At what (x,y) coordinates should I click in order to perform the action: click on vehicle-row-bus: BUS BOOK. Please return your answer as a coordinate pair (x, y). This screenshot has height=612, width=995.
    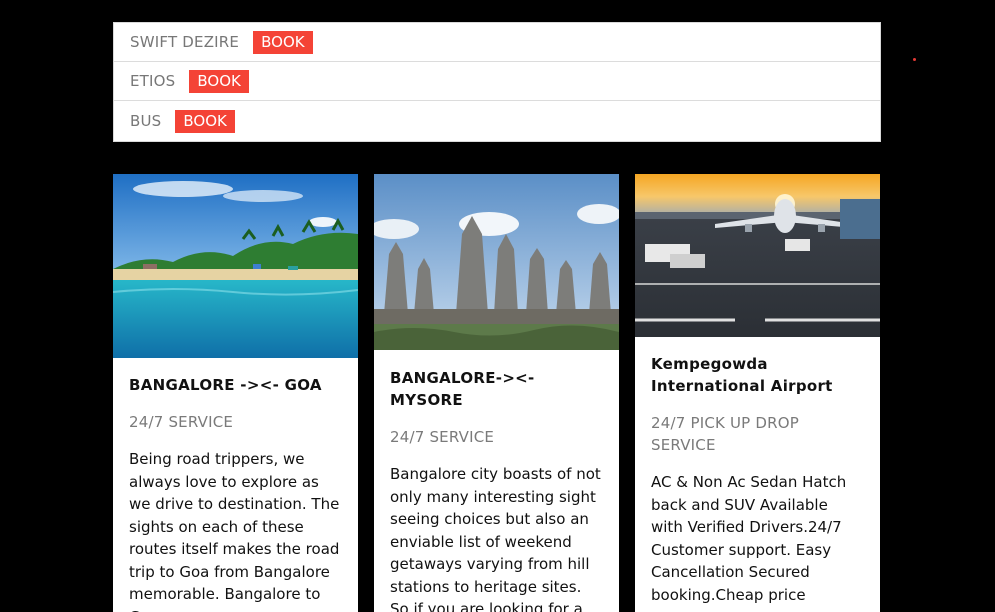
    Looking at the image, I should click on (497, 121).